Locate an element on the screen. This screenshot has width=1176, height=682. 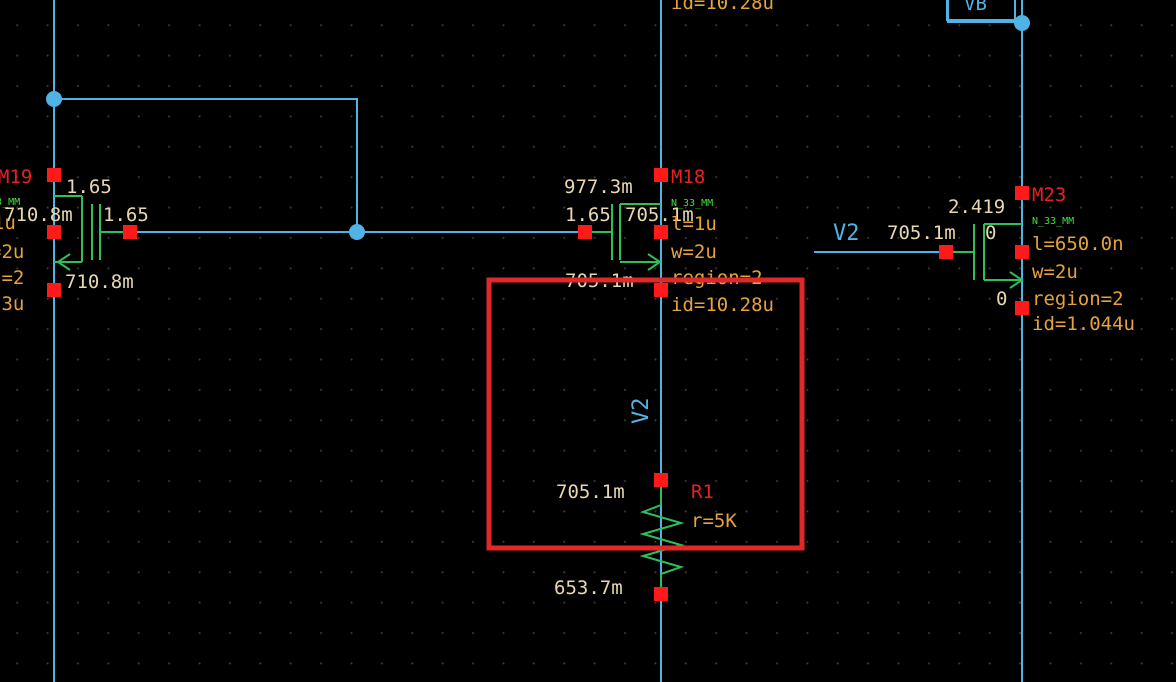
pin-m19-drain is located at coordinates (54, 175).